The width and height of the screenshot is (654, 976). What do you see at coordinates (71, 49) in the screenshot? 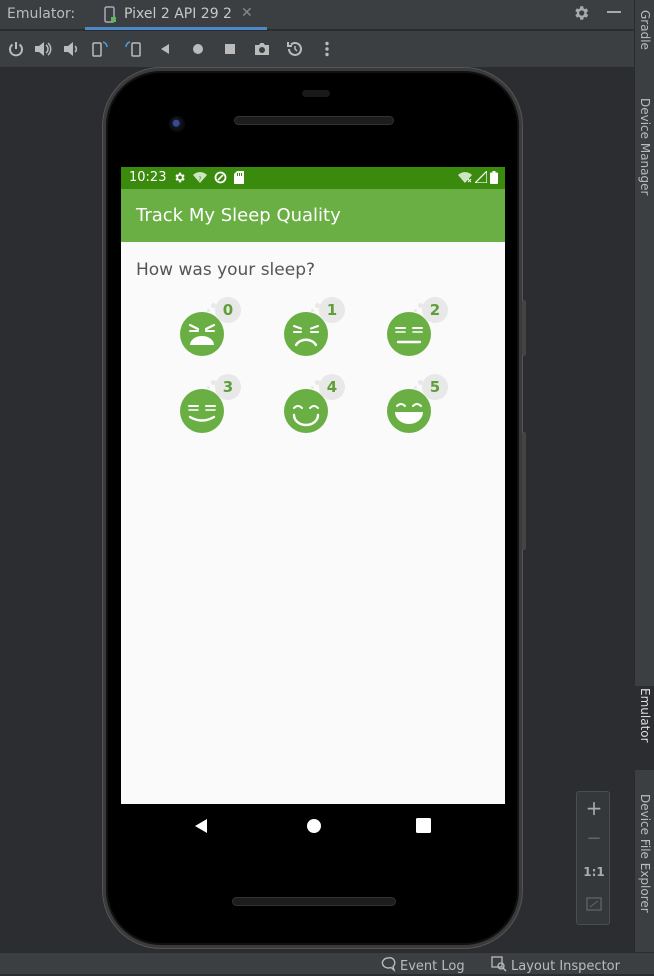
I see `volume-down-icon` at bounding box center [71, 49].